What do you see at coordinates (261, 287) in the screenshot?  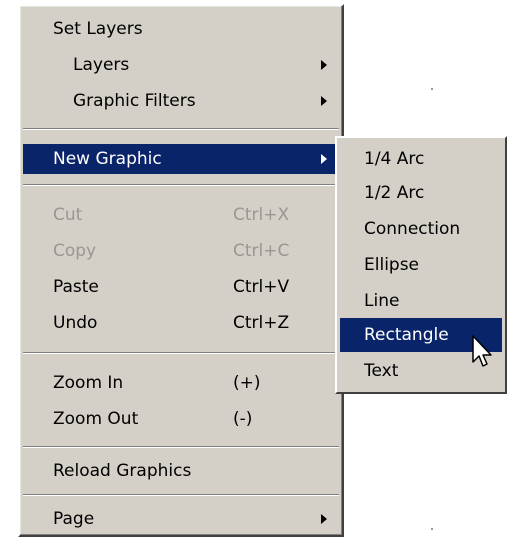 I see `menu-item-shortcut: Ctrl+V` at bounding box center [261, 287].